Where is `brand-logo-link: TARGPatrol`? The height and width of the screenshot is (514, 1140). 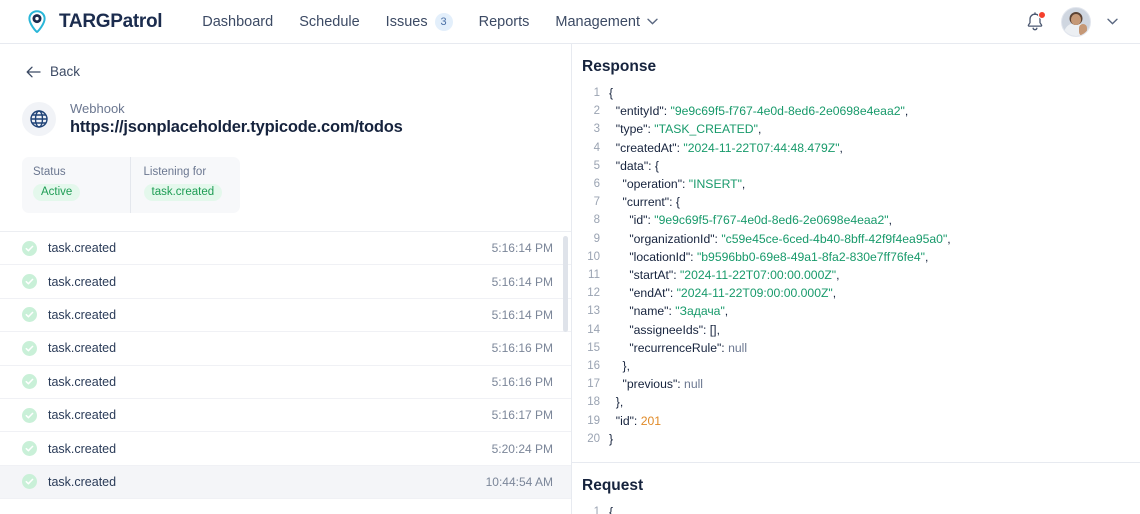 brand-logo-link: TARGPatrol is located at coordinates (93, 22).